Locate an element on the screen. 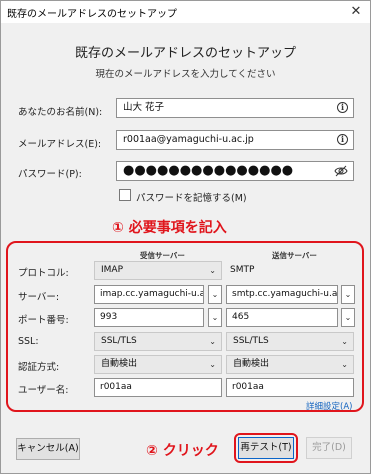 The height and width of the screenshot is (474, 371). annotation-step1: ① 必要事項を記入 is located at coordinates (169, 228).